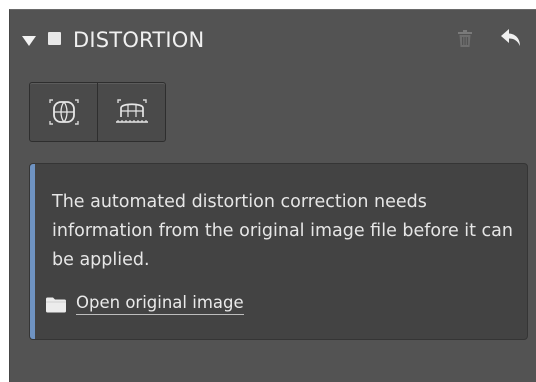 Image resolution: width=536 pixels, height=382 pixels. Describe the element at coordinates (511, 38) in the screenshot. I see `revert-arrow-icon` at that location.